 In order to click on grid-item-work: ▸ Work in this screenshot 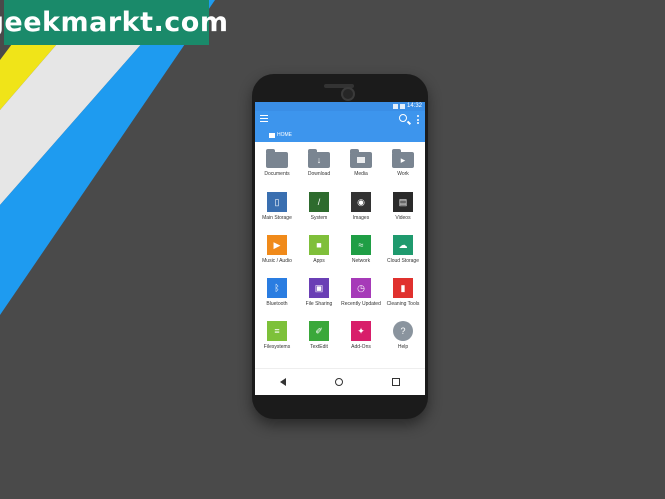, I will do `click(403, 167)`.